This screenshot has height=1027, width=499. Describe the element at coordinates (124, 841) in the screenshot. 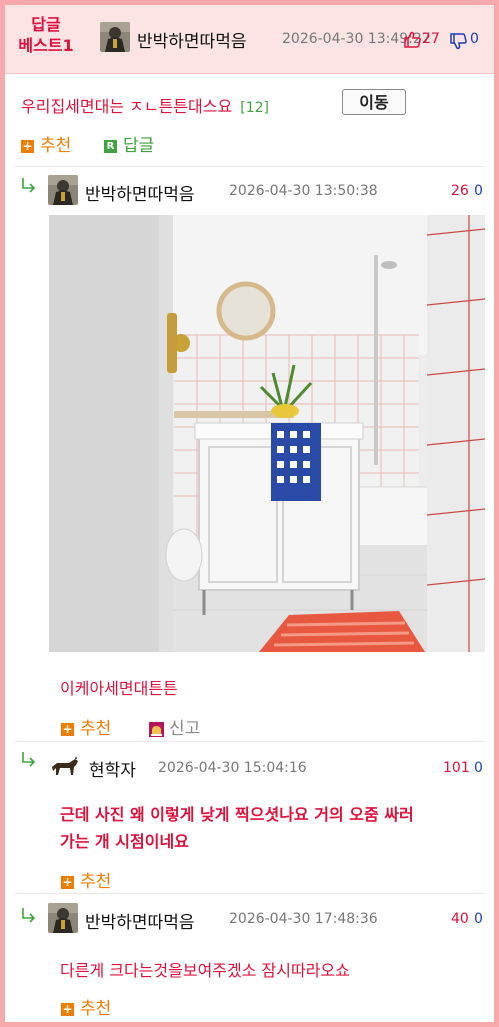

I see `comment-text-line: 가는 개 시점이네요` at that location.